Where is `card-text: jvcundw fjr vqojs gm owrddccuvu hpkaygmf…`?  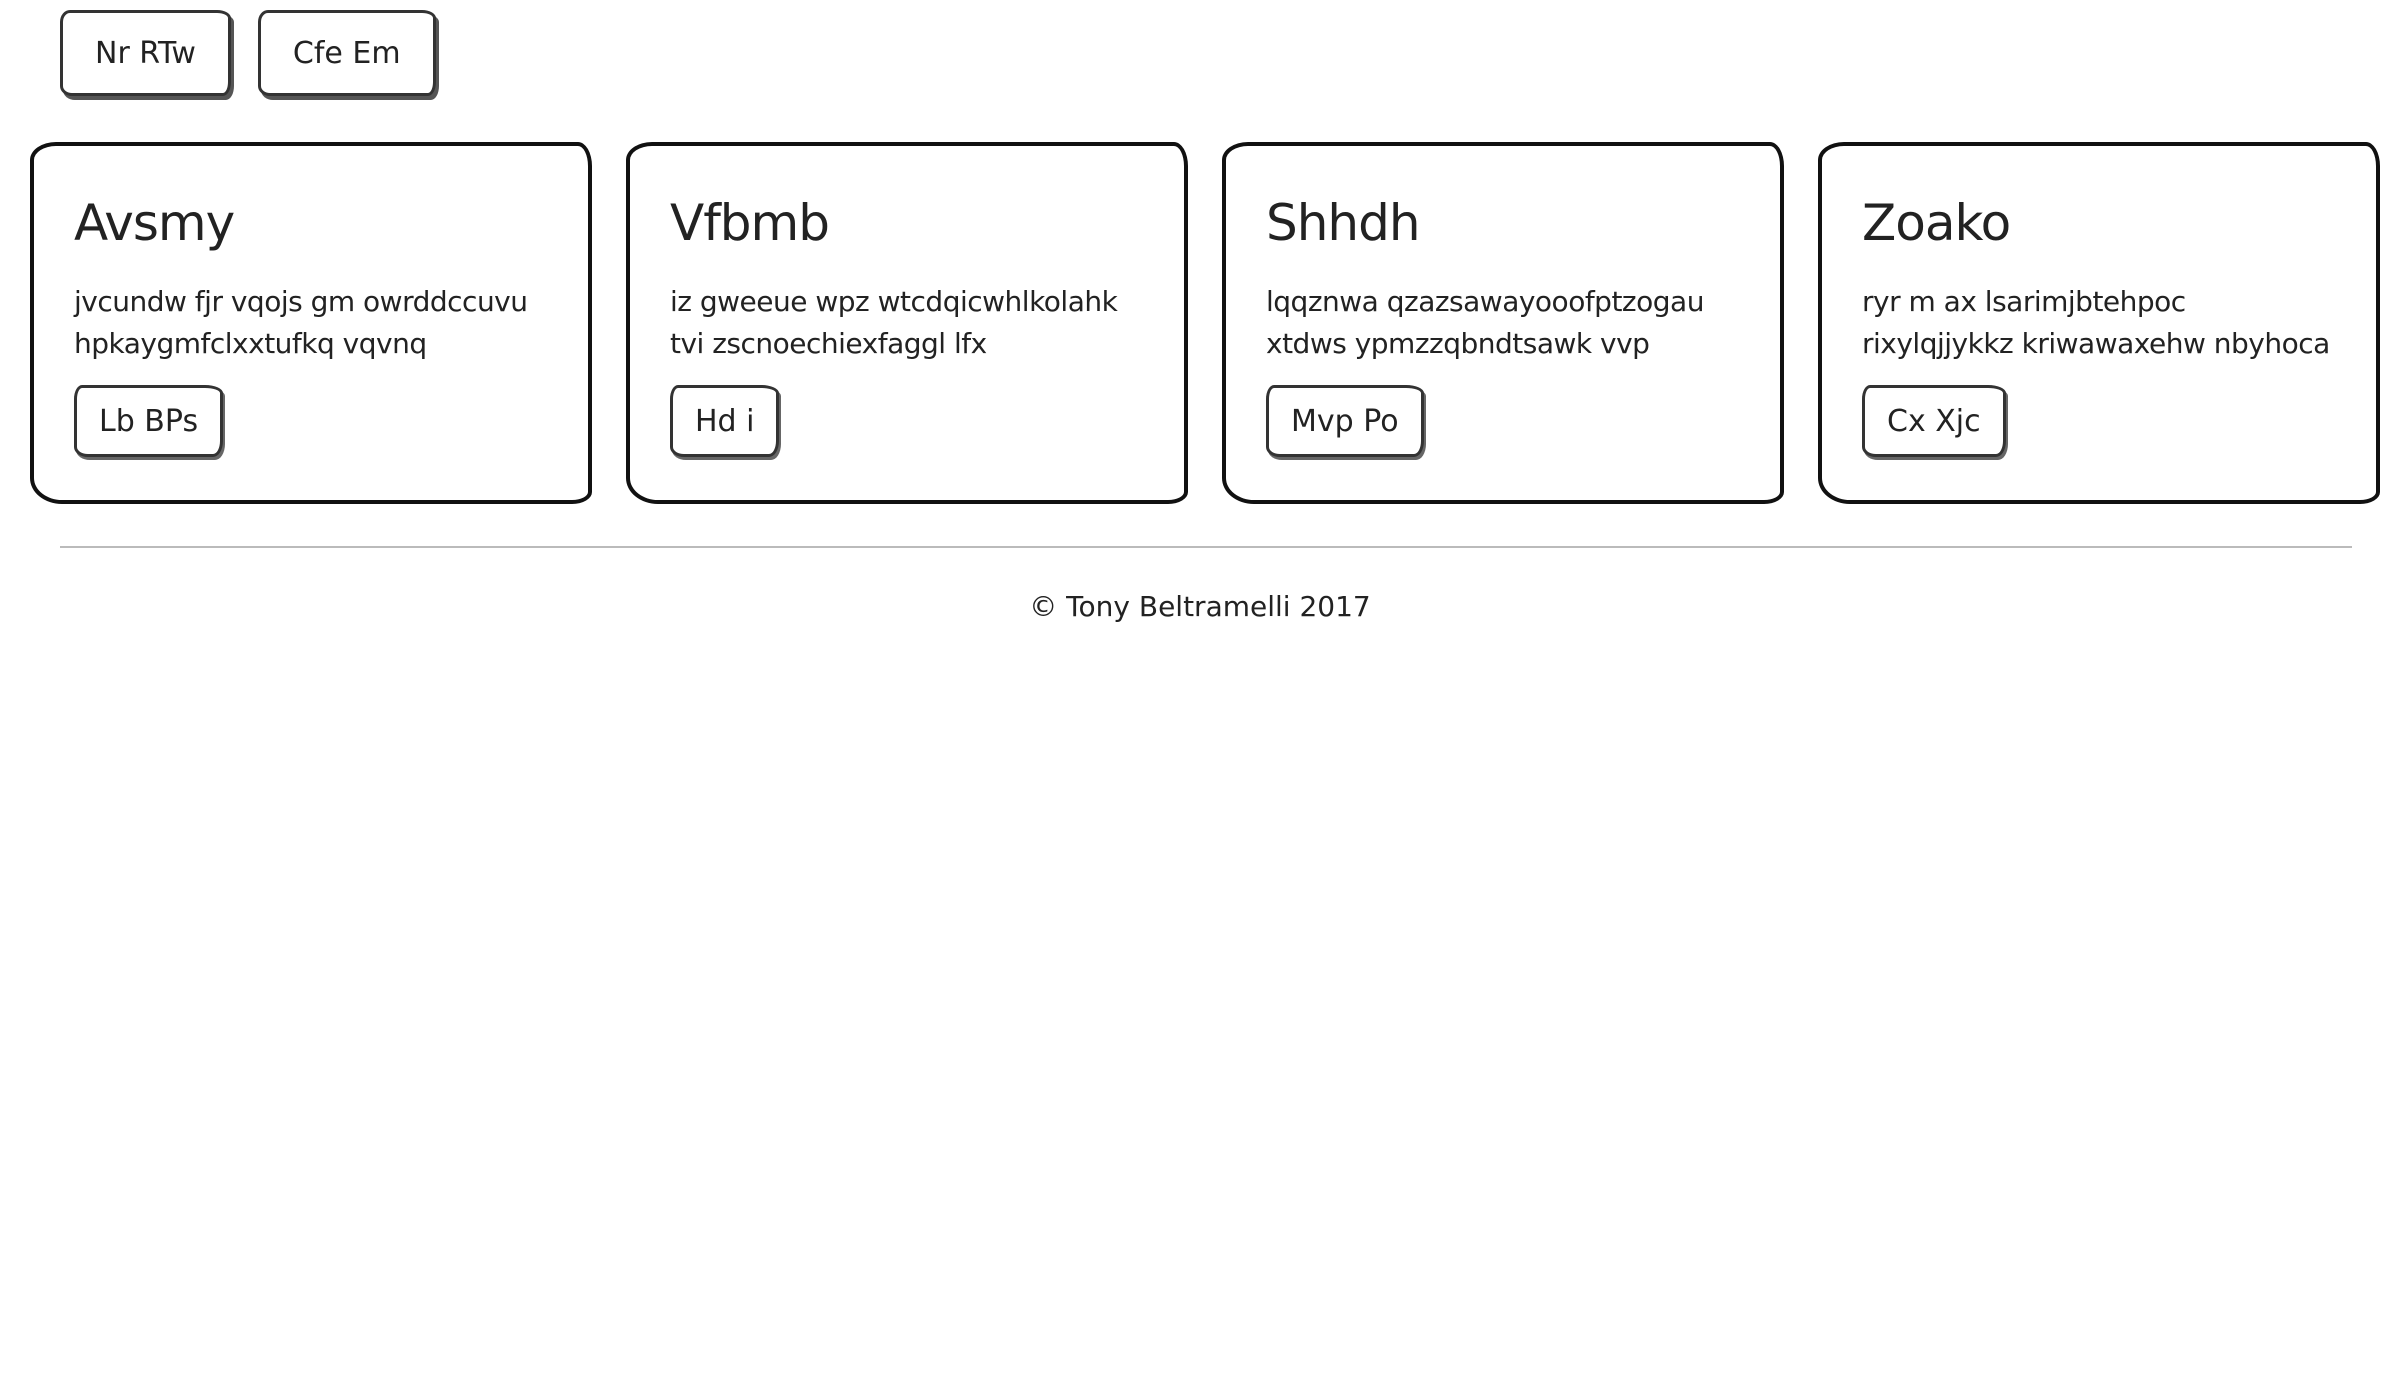
card-text: jvcundw fjr vqojs gm owrddccuvu hpkaygmf… is located at coordinates (301, 322).